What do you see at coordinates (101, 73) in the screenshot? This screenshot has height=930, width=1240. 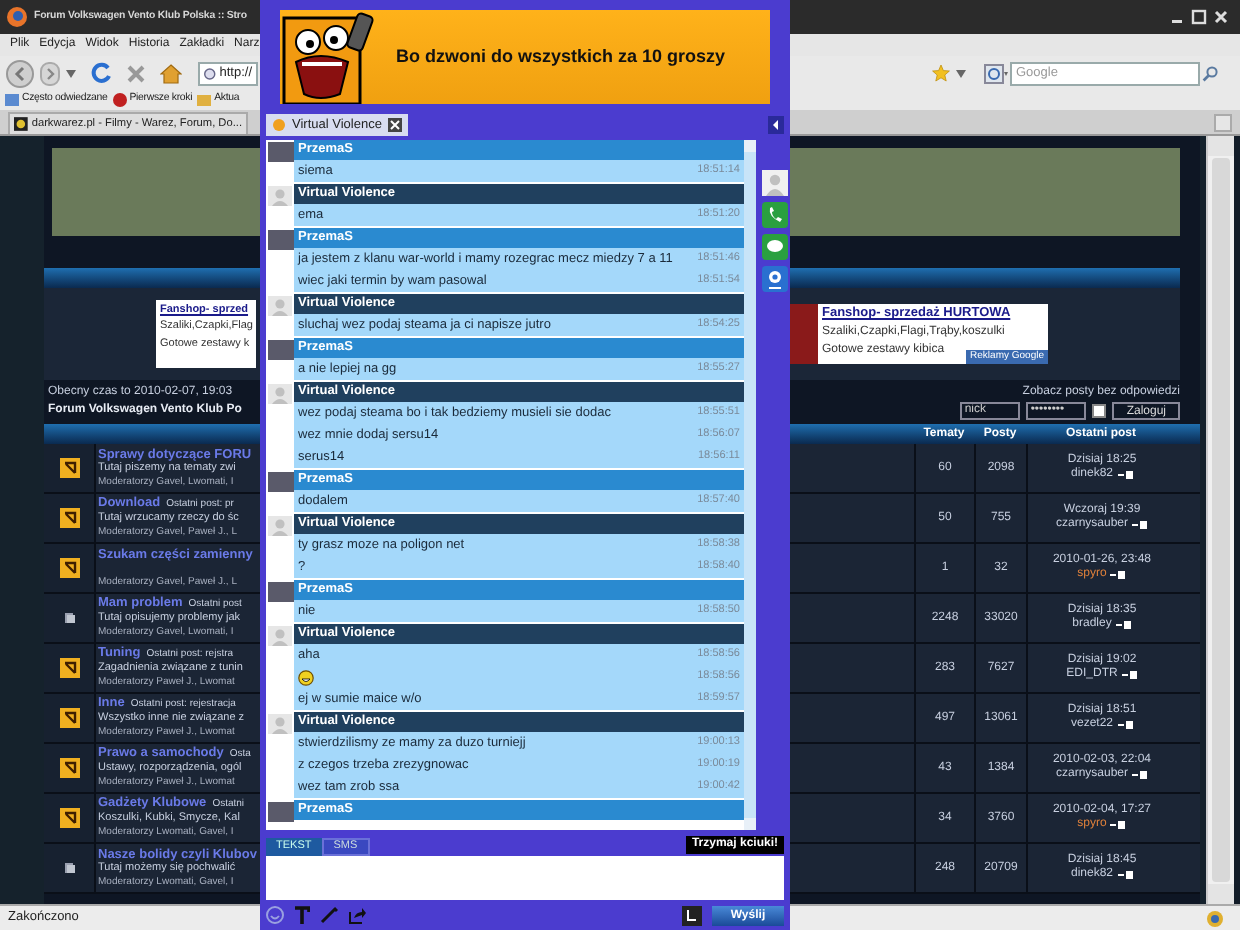 I see `reload-icon` at bounding box center [101, 73].